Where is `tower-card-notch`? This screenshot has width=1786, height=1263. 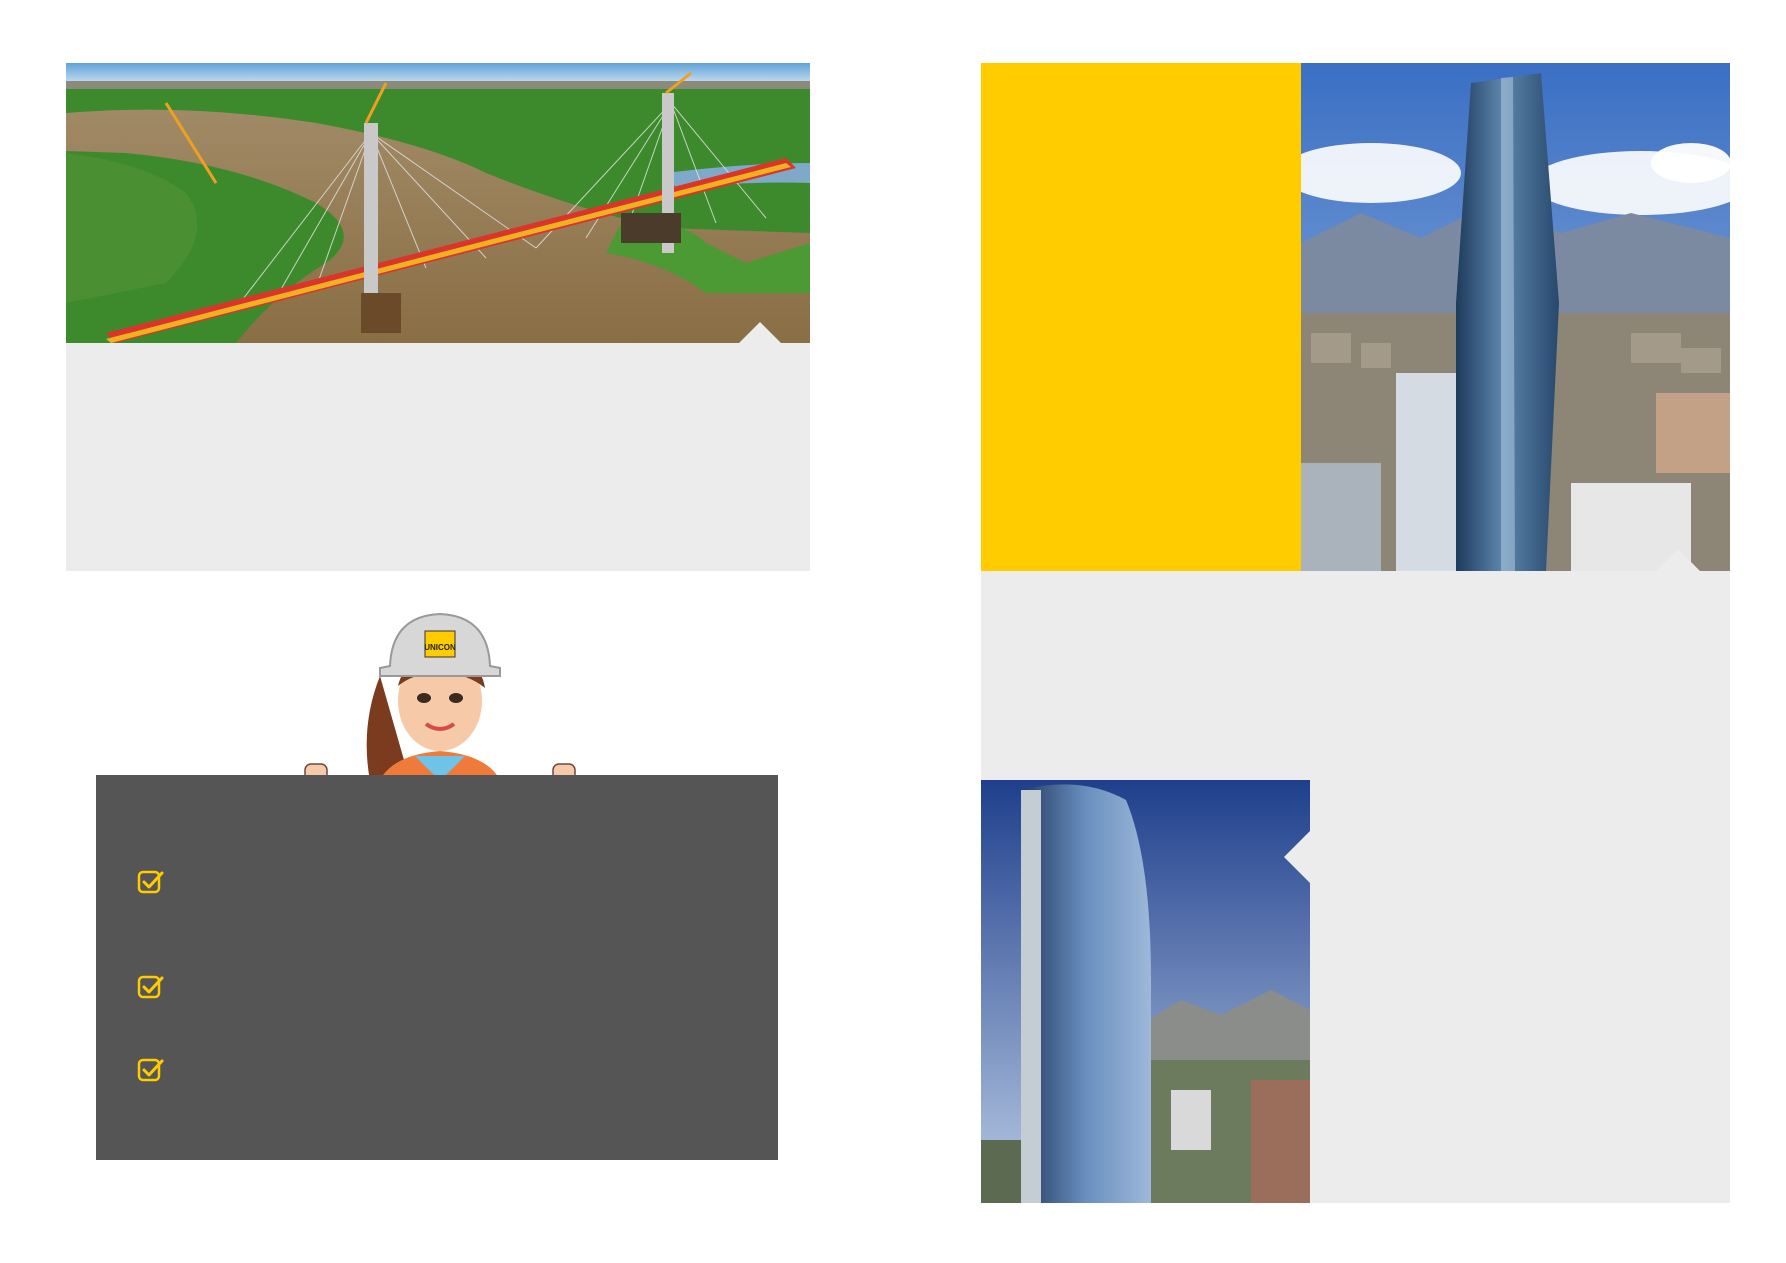 tower-card-notch is located at coordinates (1678, 560).